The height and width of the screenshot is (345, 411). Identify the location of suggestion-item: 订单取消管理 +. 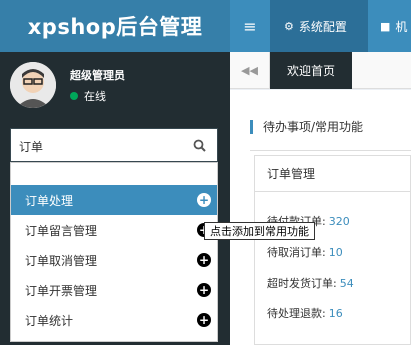
(114, 260).